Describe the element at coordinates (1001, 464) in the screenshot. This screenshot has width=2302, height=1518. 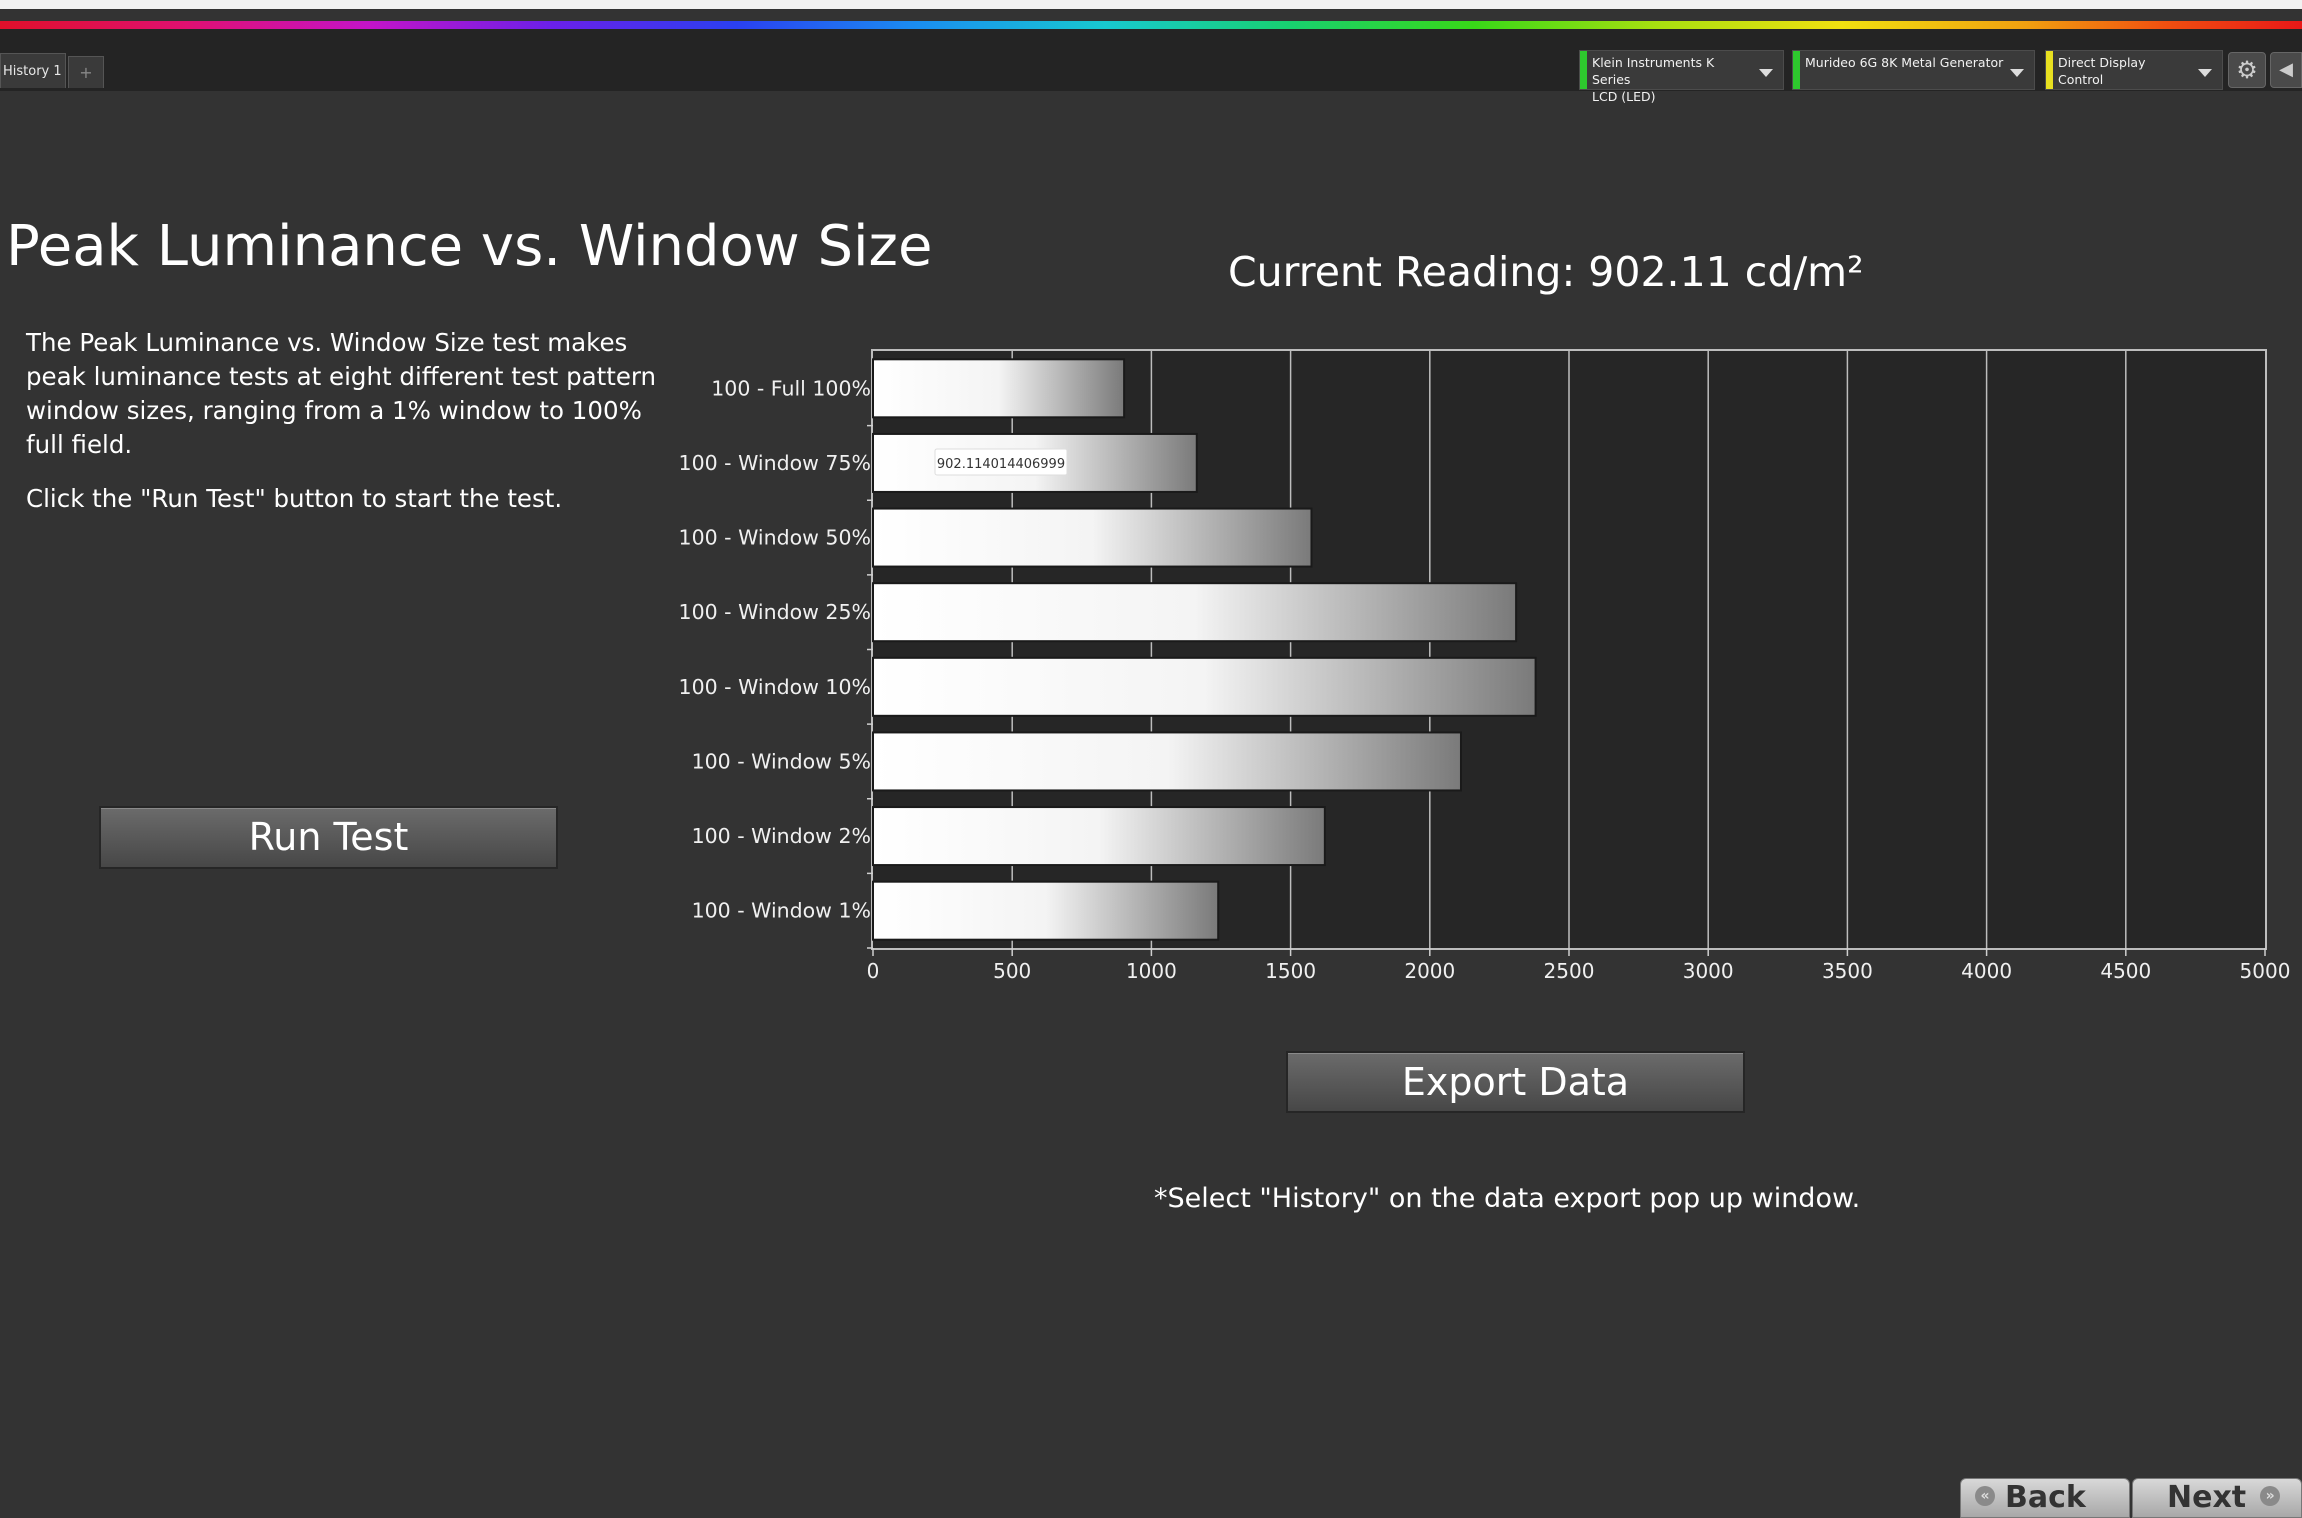
I see `value-tooltip-text: 902.114014406999` at that location.